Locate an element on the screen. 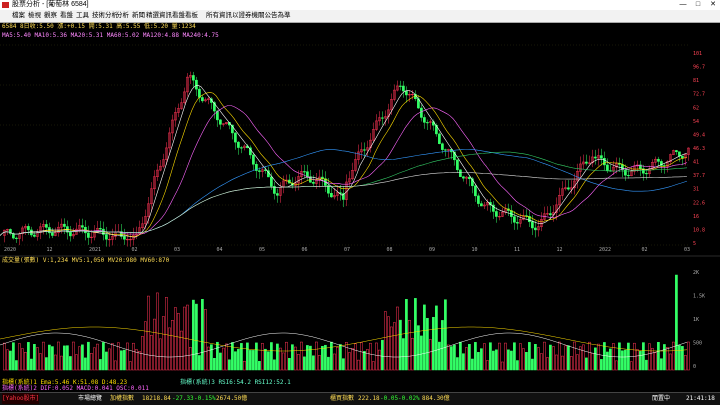 The width and height of the screenshot is (720, 405). menu-item-analysis: 分析 is located at coordinates (122, 16).